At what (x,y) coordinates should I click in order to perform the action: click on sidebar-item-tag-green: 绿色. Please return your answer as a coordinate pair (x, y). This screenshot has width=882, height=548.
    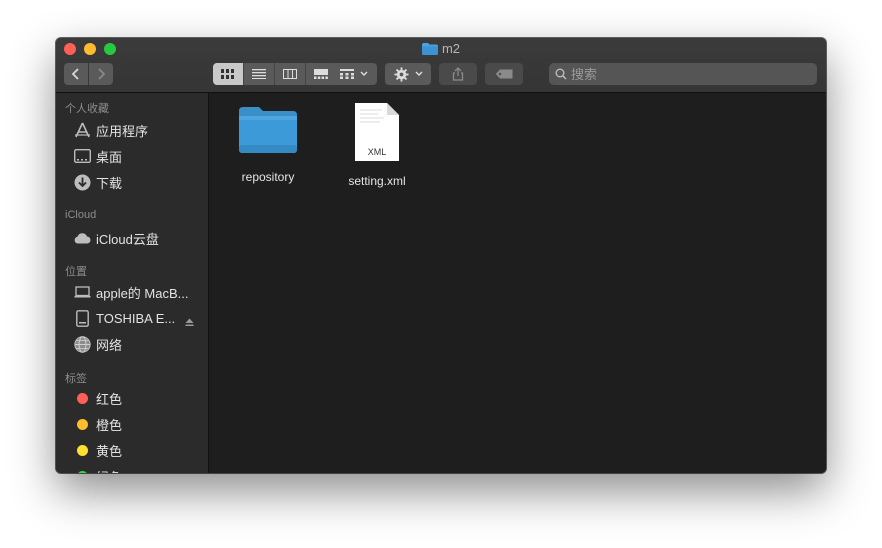
    Looking at the image, I should click on (137, 469).